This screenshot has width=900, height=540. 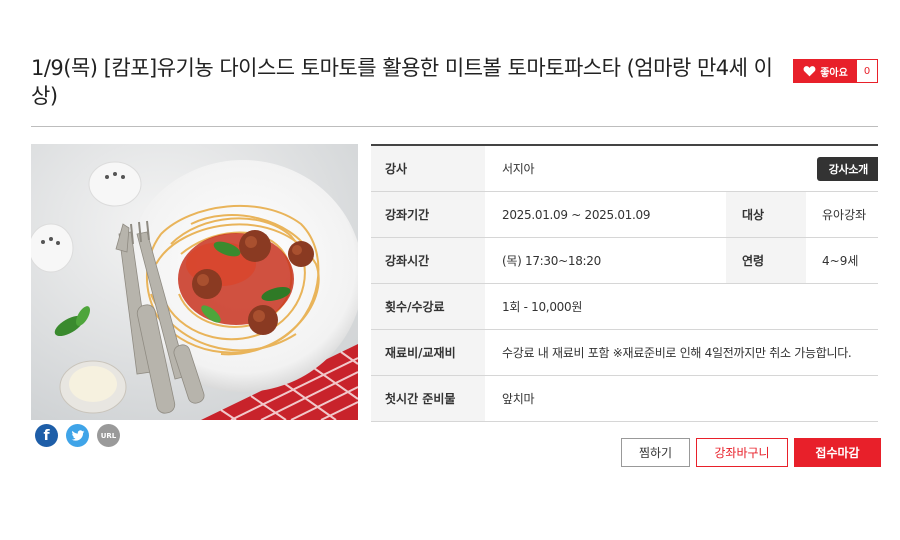 What do you see at coordinates (46, 435) in the screenshot?
I see `facebook-icon: f` at bounding box center [46, 435].